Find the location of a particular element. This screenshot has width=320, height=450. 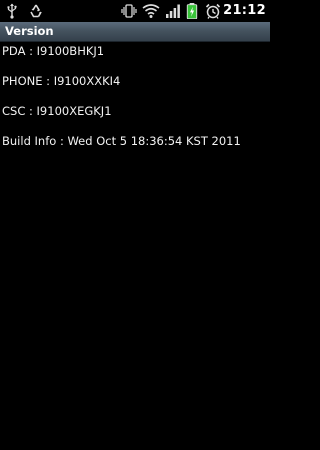

pda-version: PDA : I9100BHKJ1 is located at coordinates (53, 51).